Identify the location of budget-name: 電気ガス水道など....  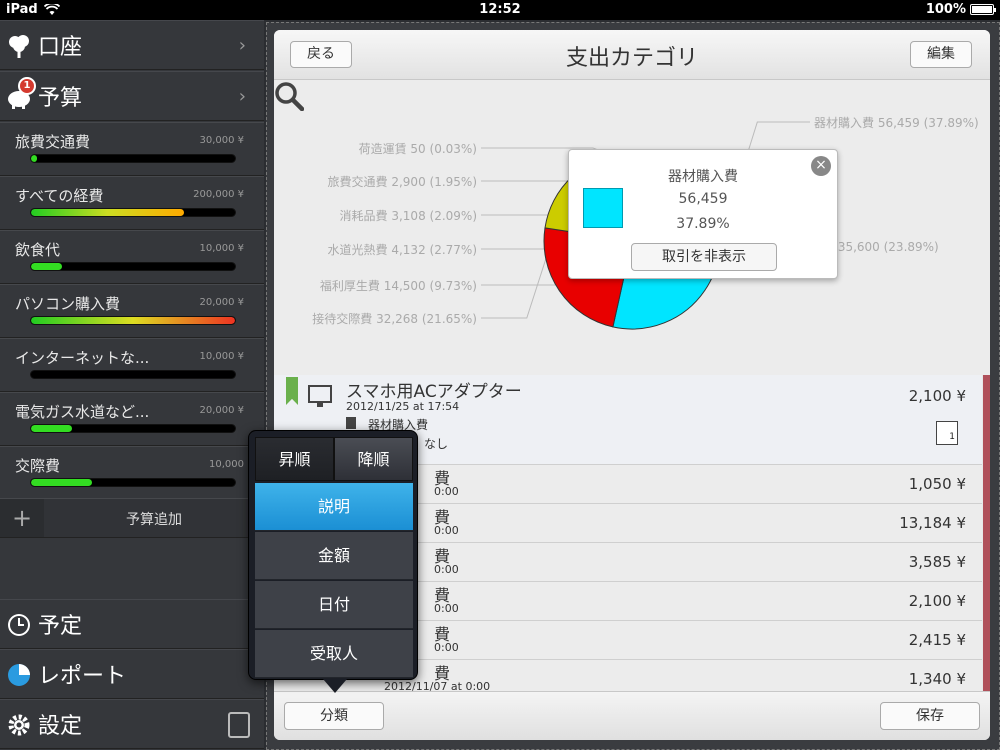
(82, 412).